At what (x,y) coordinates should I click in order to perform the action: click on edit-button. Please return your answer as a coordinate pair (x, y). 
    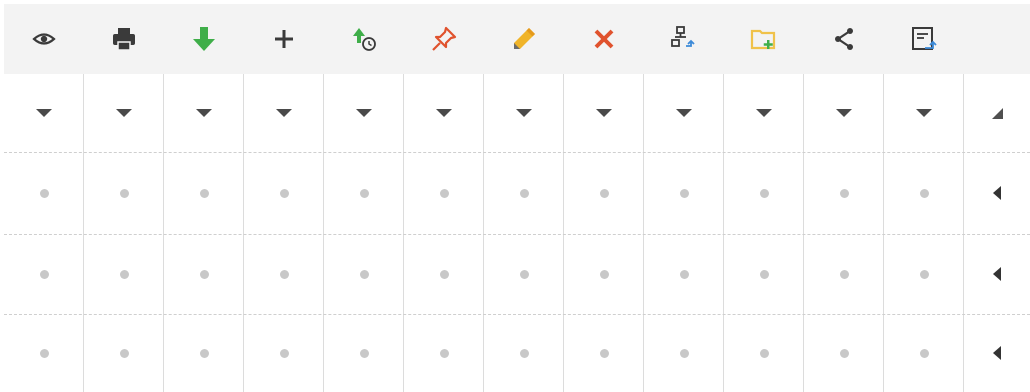
    Looking at the image, I should click on (524, 39).